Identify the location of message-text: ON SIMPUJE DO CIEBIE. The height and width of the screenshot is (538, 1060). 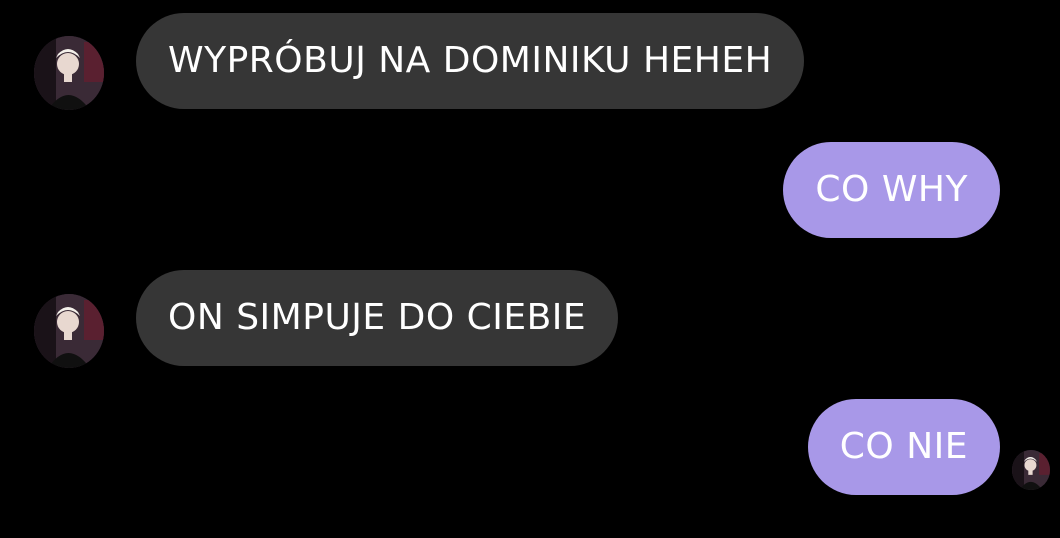
(377, 317).